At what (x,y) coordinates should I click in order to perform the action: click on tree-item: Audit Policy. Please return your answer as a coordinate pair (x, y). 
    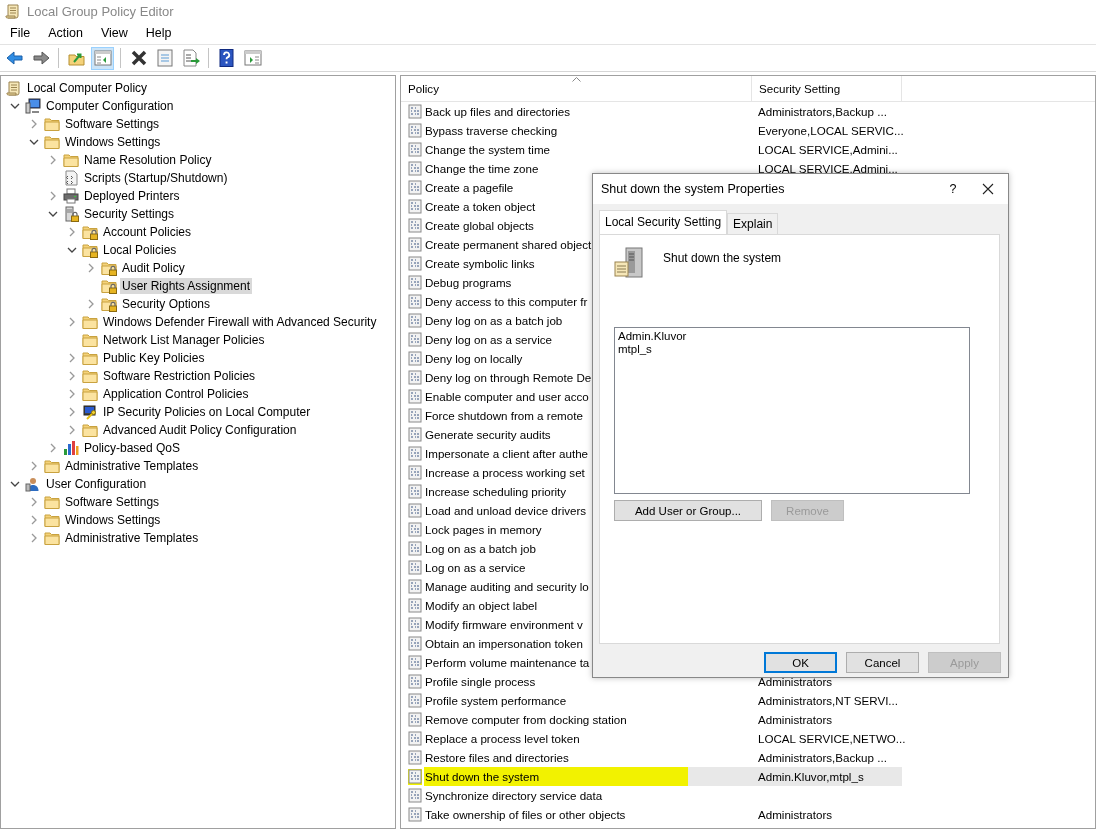
    Looking at the image, I should click on (153, 268).